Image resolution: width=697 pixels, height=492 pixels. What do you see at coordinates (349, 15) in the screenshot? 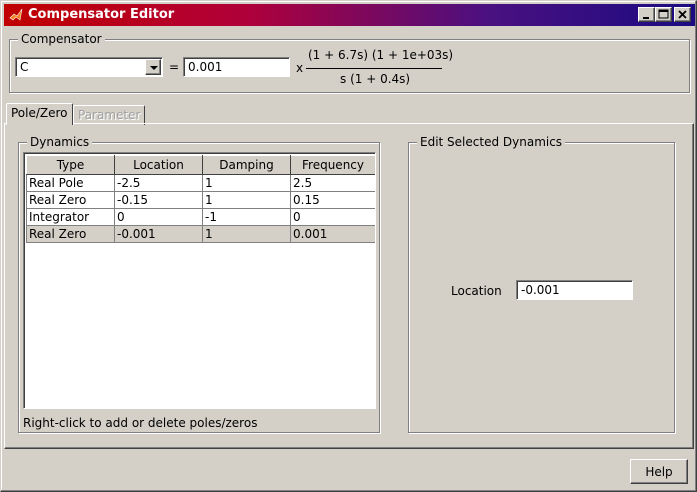
I see `title-bar: Compensator Editor` at bounding box center [349, 15].